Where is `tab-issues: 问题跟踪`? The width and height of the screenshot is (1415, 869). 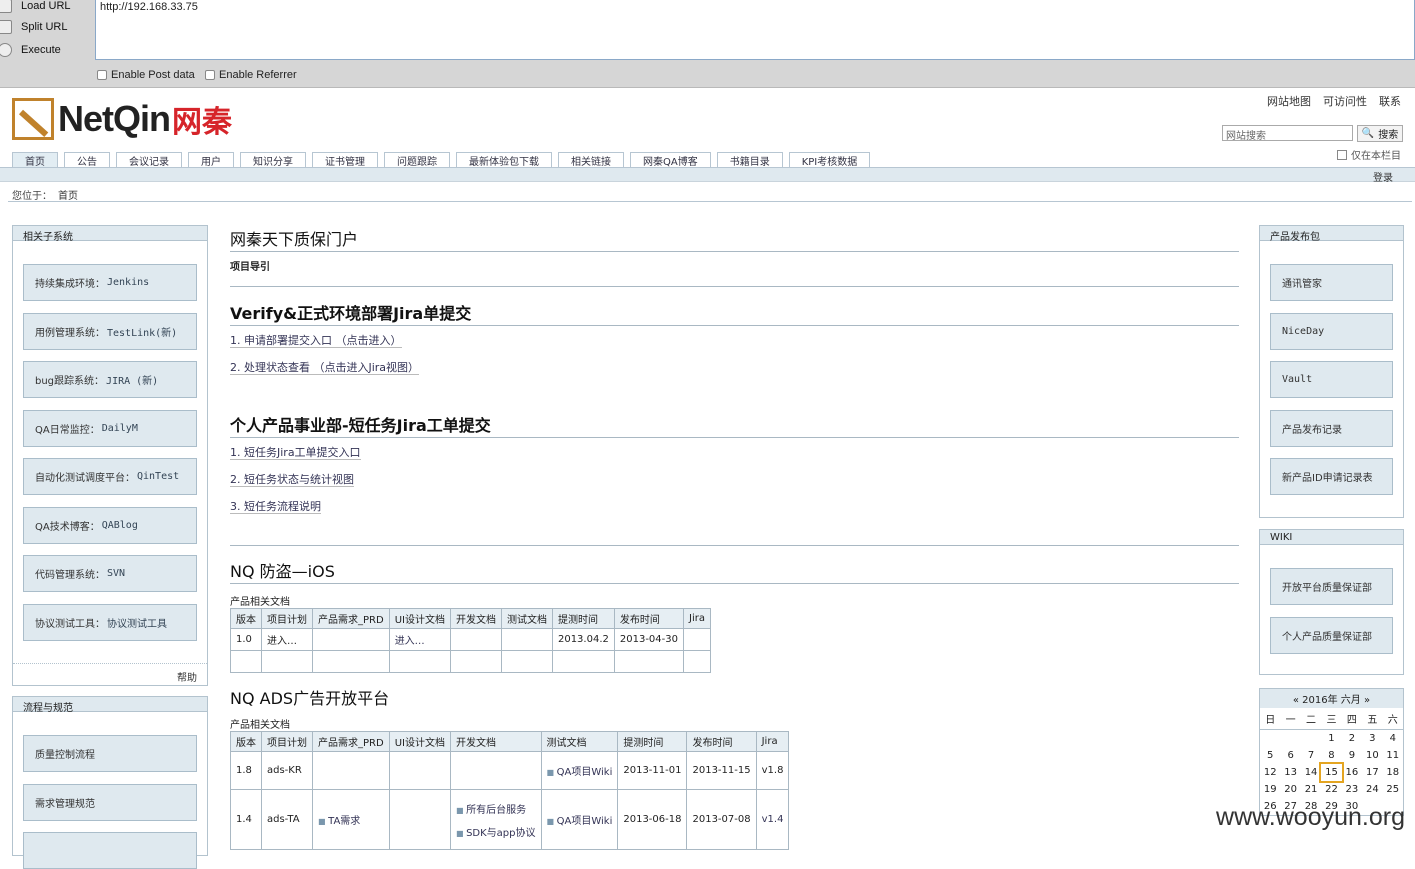 tab-issues: 问题跟踪 is located at coordinates (417, 160).